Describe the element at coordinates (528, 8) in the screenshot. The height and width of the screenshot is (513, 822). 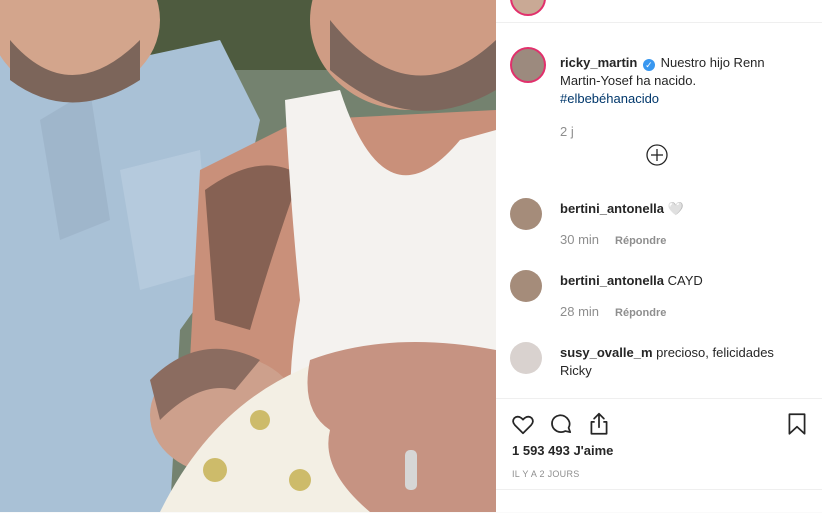
I see `header-avatar` at that location.